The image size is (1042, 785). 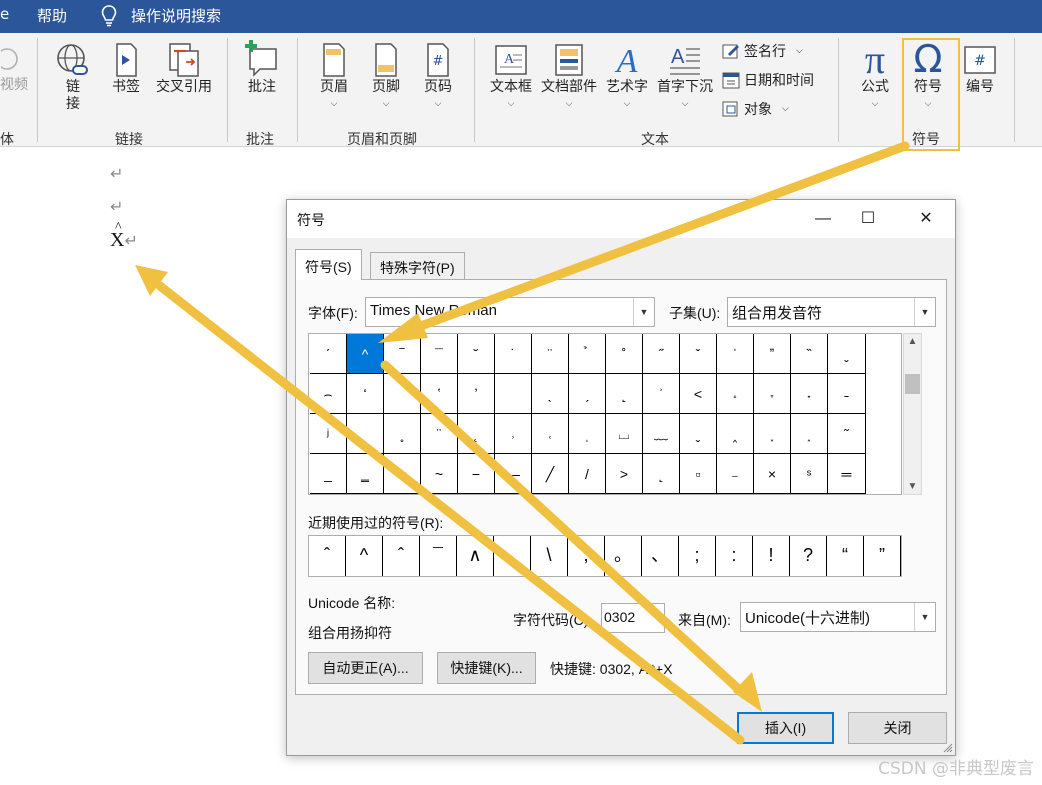 I want to click on lightbulb-icon, so click(x=109, y=15).